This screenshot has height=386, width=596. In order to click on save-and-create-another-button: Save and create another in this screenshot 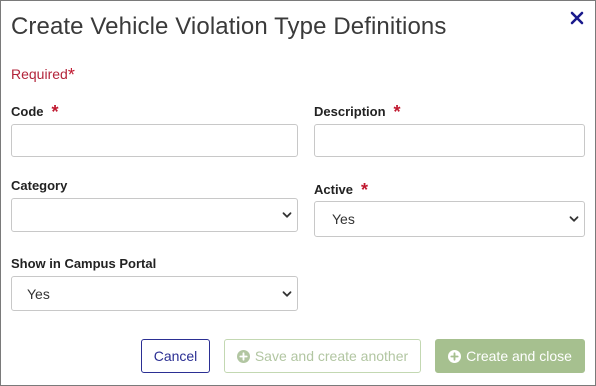, I will do `click(322, 356)`.